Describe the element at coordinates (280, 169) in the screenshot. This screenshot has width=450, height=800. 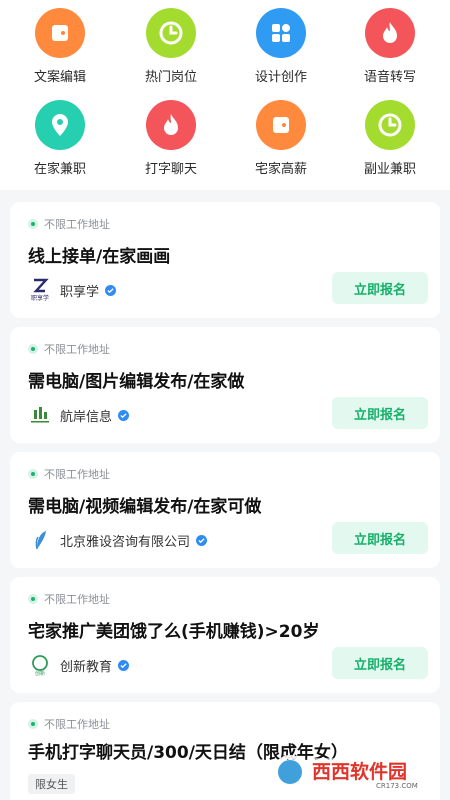
I see `category-label: 宅家高薪` at that location.